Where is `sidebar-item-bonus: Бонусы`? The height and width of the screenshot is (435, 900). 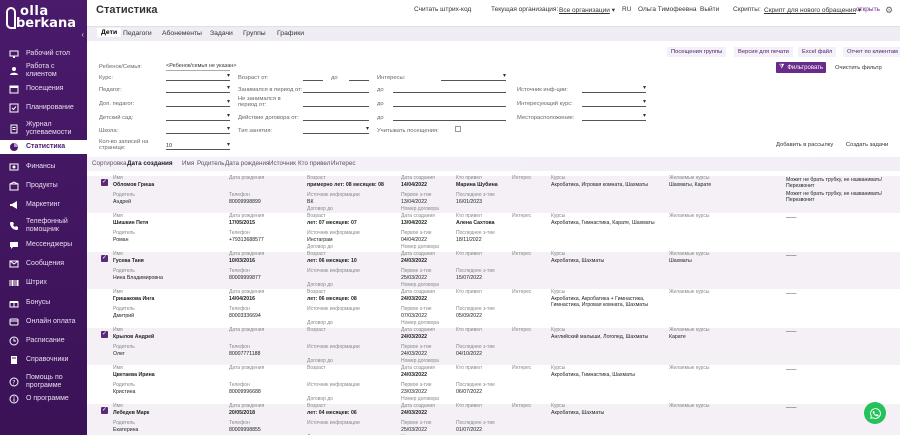
sidebar-item-bonus: Бонусы is located at coordinates (43, 303).